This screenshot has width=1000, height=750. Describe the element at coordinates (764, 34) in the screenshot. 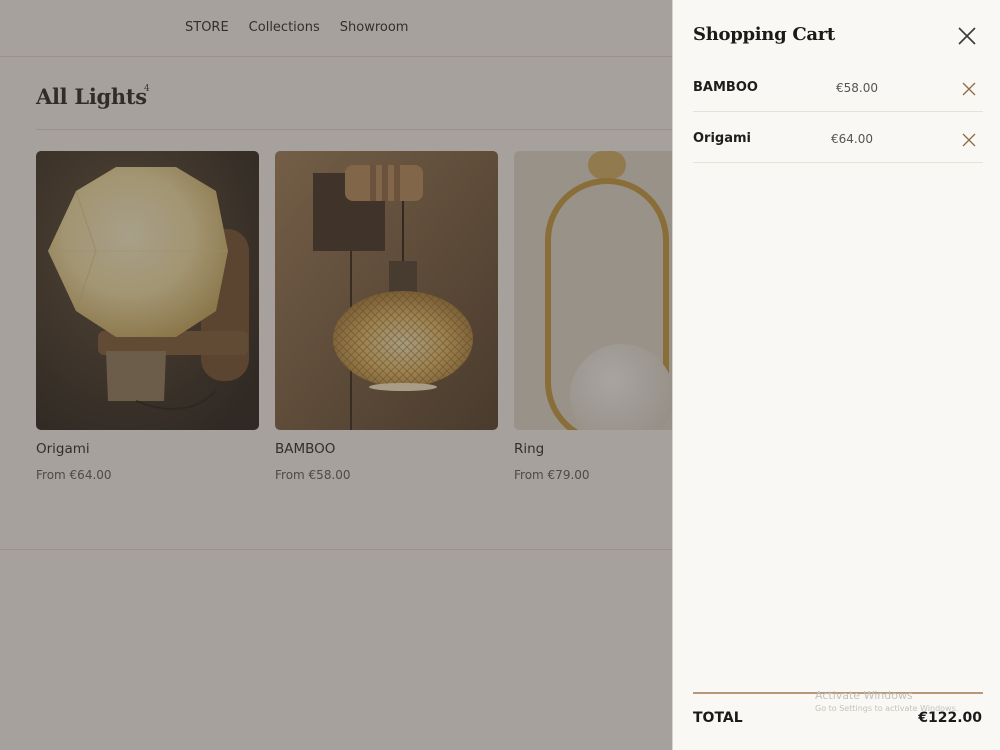

I see `cart-title: Shopping Cart` at that location.